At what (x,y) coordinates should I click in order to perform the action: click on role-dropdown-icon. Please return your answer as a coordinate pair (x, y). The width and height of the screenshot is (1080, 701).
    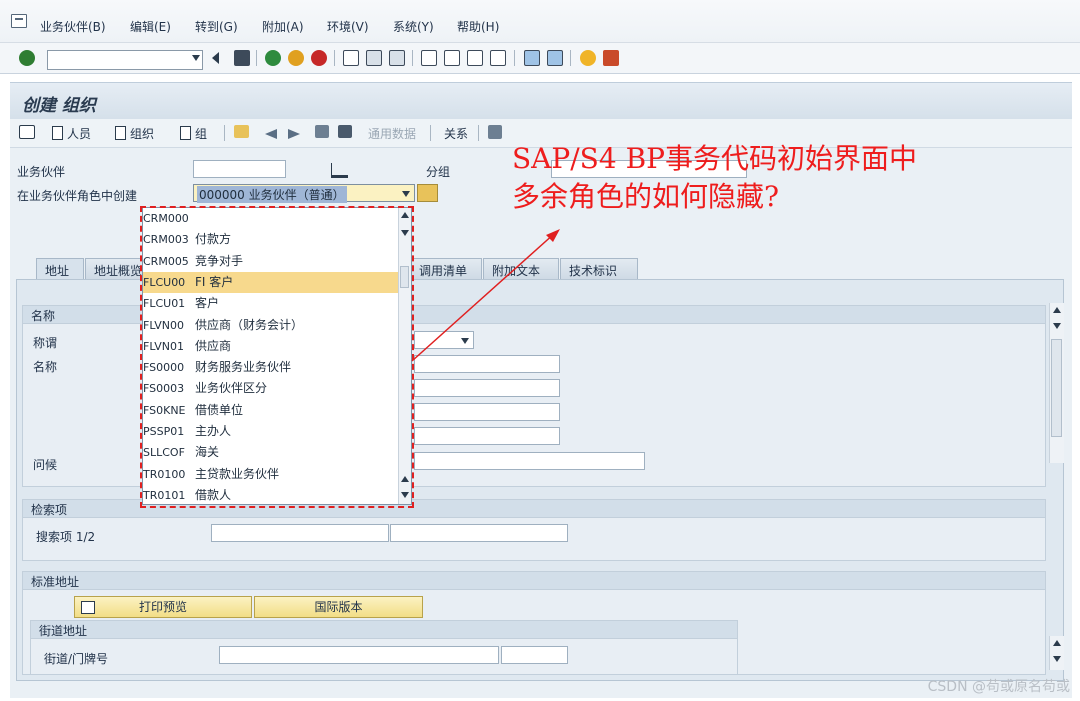
    Looking at the image, I should click on (406, 194).